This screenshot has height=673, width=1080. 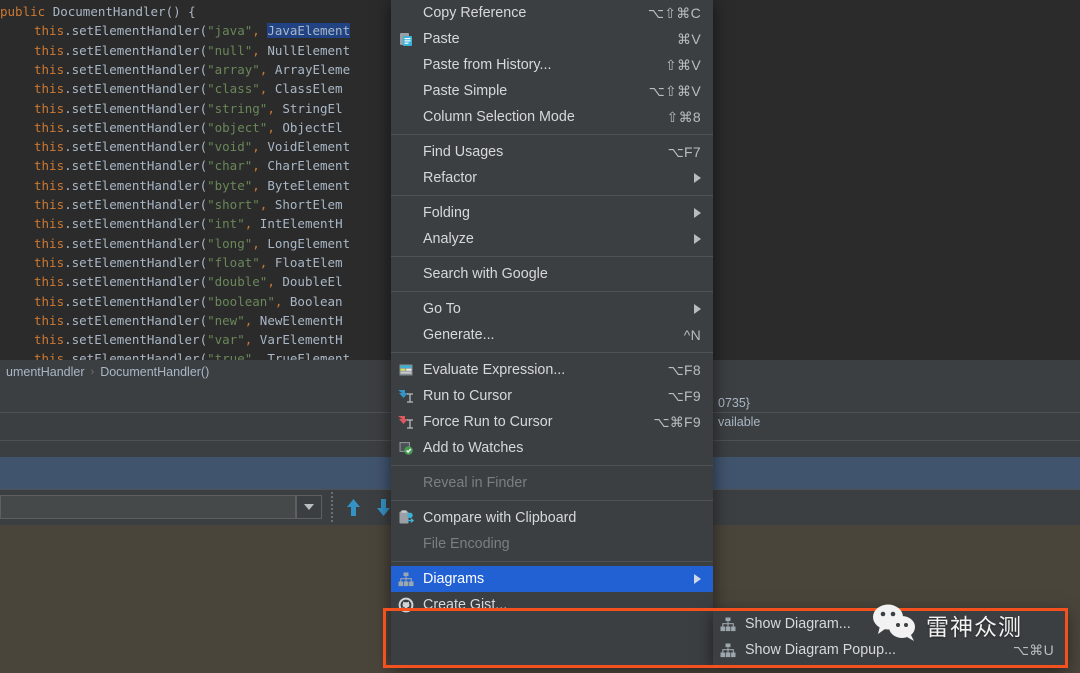 What do you see at coordinates (465, 91) in the screenshot?
I see `menu-item-label: Paste Simple` at bounding box center [465, 91].